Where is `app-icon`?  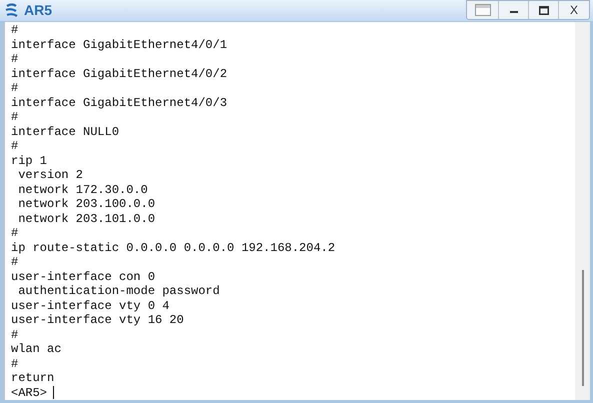
app-icon is located at coordinates (12, 10).